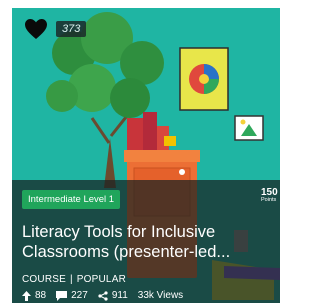 Image resolution: width=320 pixels, height=303 pixels. I want to click on content-type: COURSE, so click(44, 279).